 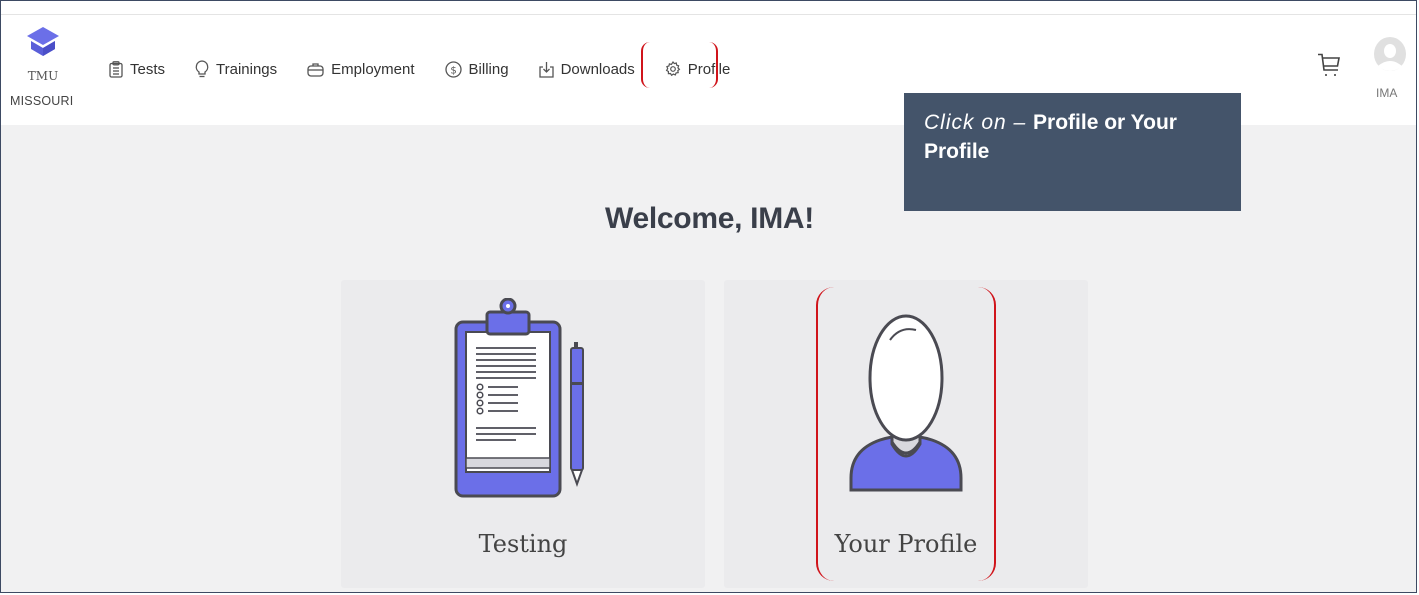 What do you see at coordinates (979, 122) in the screenshot?
I see `callout-prefix: Click on –` at bounding box center [979, 122].